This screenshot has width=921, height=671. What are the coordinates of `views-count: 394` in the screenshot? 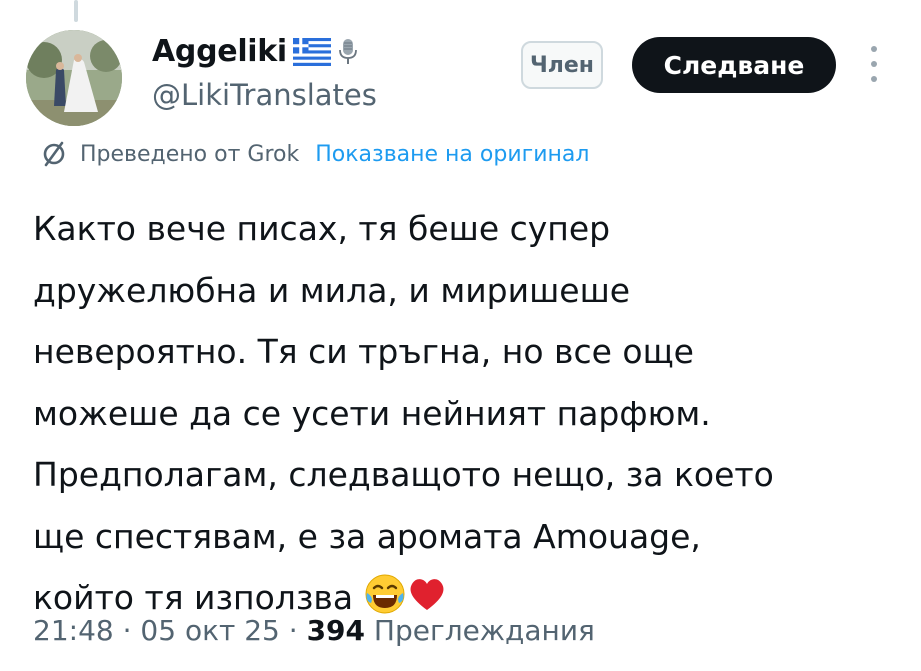 It's located at (336, 630).